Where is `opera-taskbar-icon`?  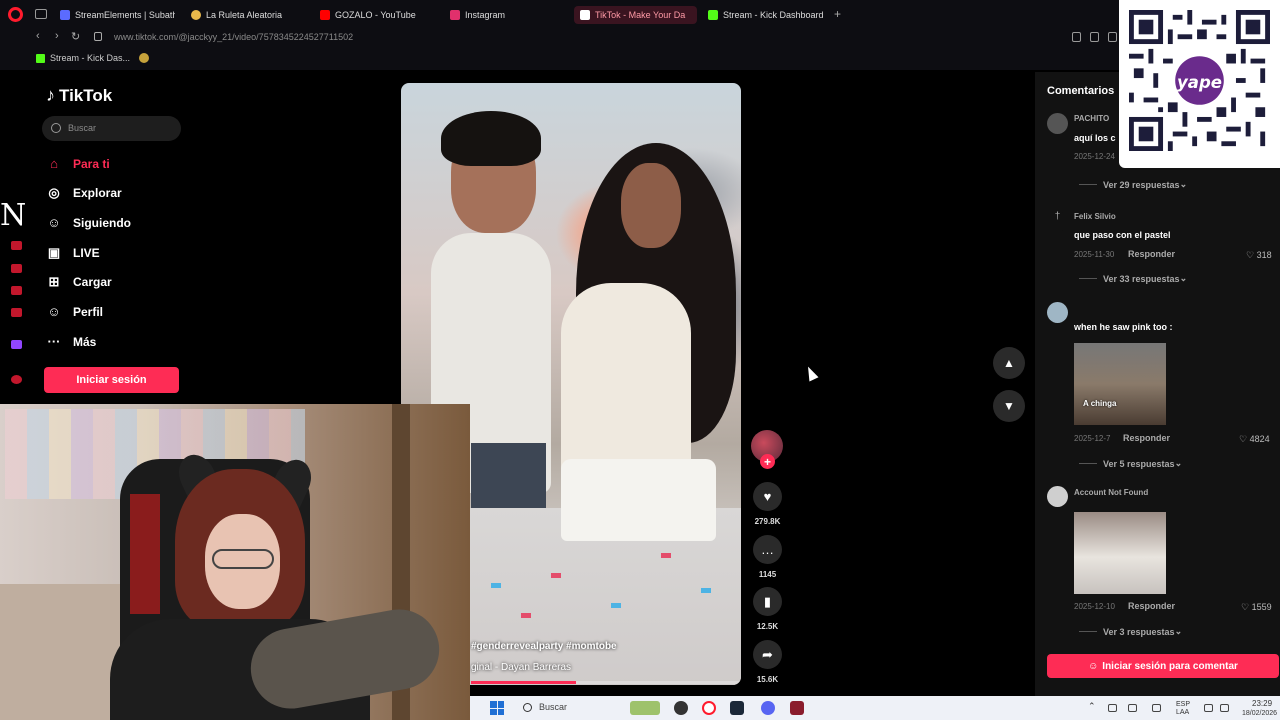 opera-taskbar-icon is located at coordinates (709, 708).